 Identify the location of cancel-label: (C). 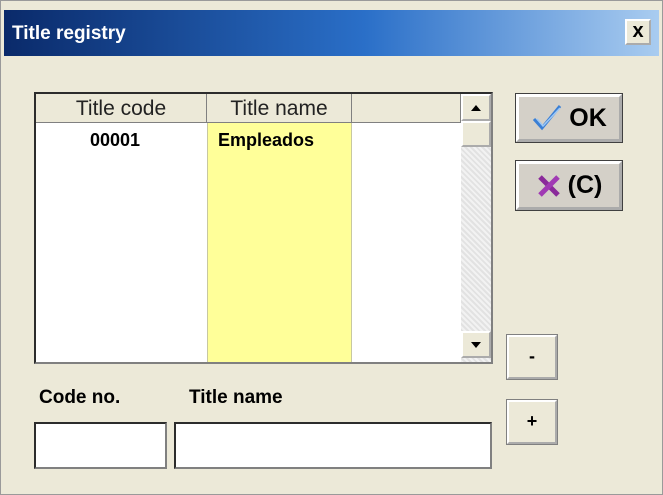
(585, 185).